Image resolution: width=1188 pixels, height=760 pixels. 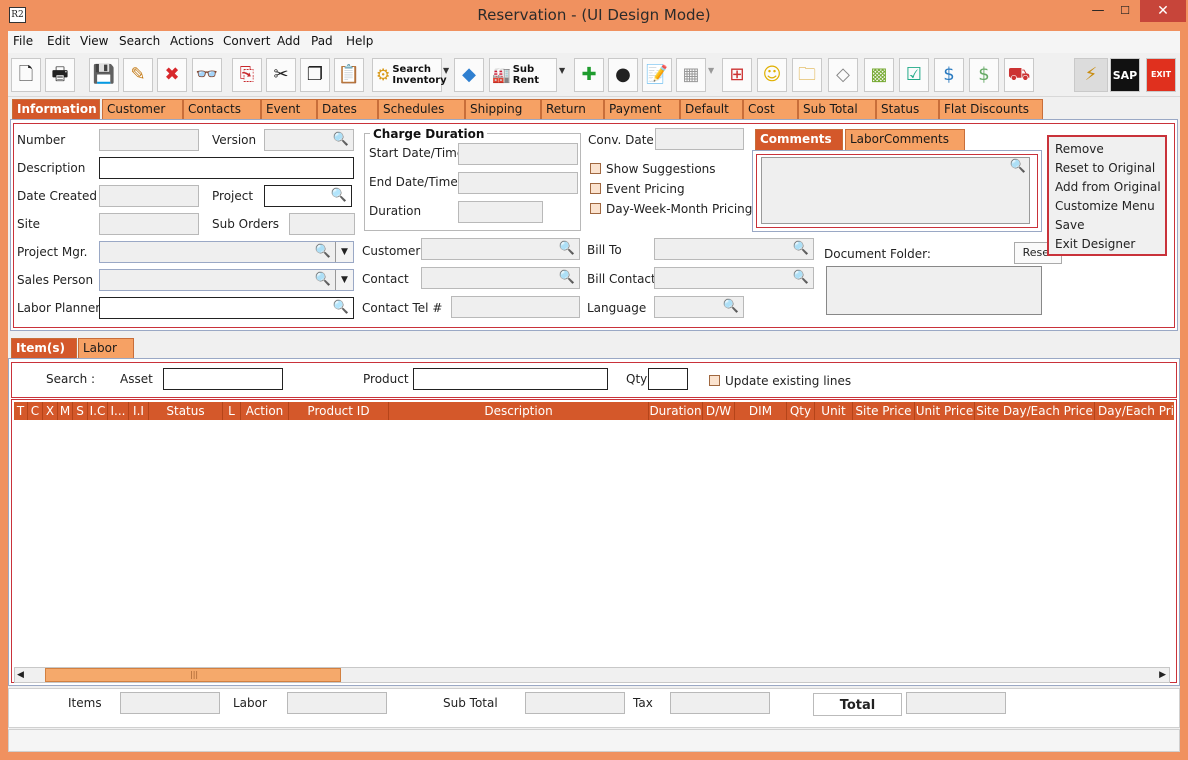 I want to click on new-document-icon: 🗋, so click(x=26, y=75).